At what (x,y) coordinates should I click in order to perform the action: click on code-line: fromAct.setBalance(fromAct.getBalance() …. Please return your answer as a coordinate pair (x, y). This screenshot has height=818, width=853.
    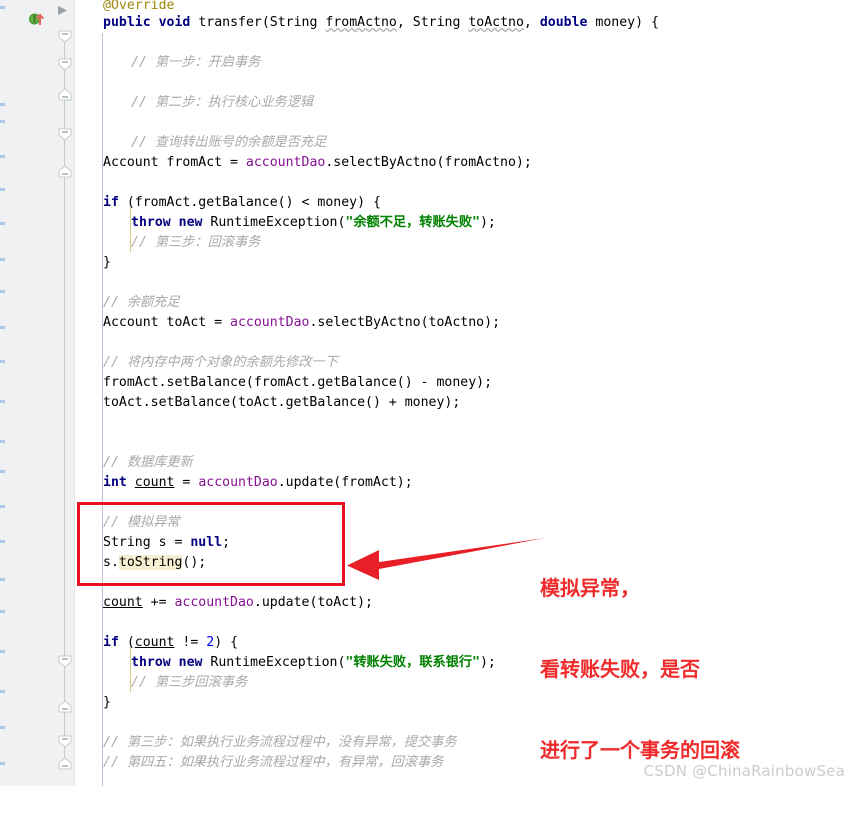
    Looking at the image, I should click on (297, 383).